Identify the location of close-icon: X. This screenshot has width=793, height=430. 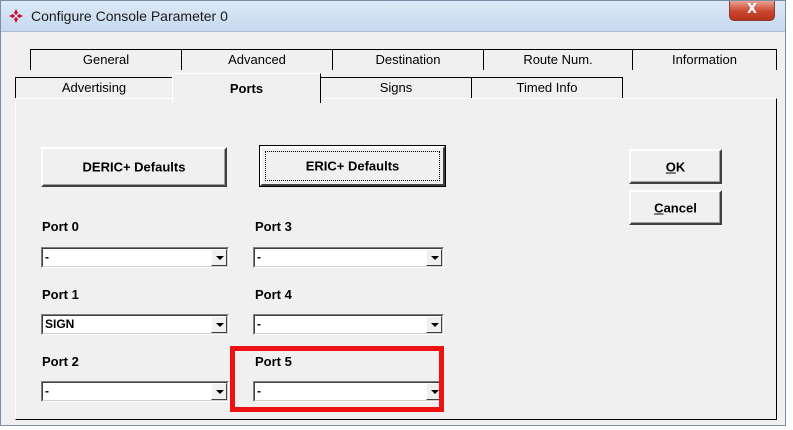
(752, 9).